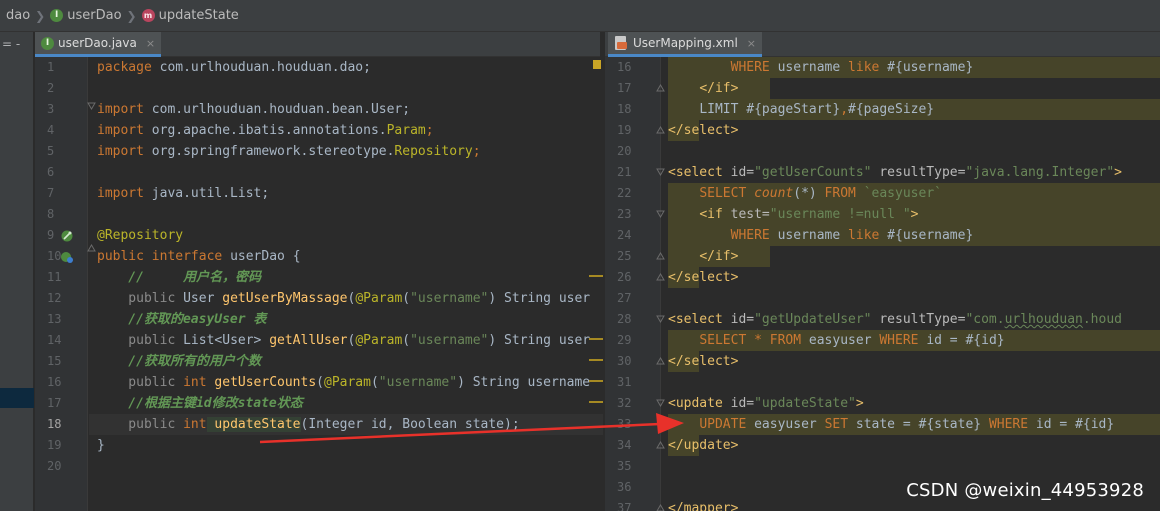 The height and width of the screenshot is (511, 1160). Describe the element at coordinates (54, 403) in the screenshot. I see `line-number: 17` at that location.